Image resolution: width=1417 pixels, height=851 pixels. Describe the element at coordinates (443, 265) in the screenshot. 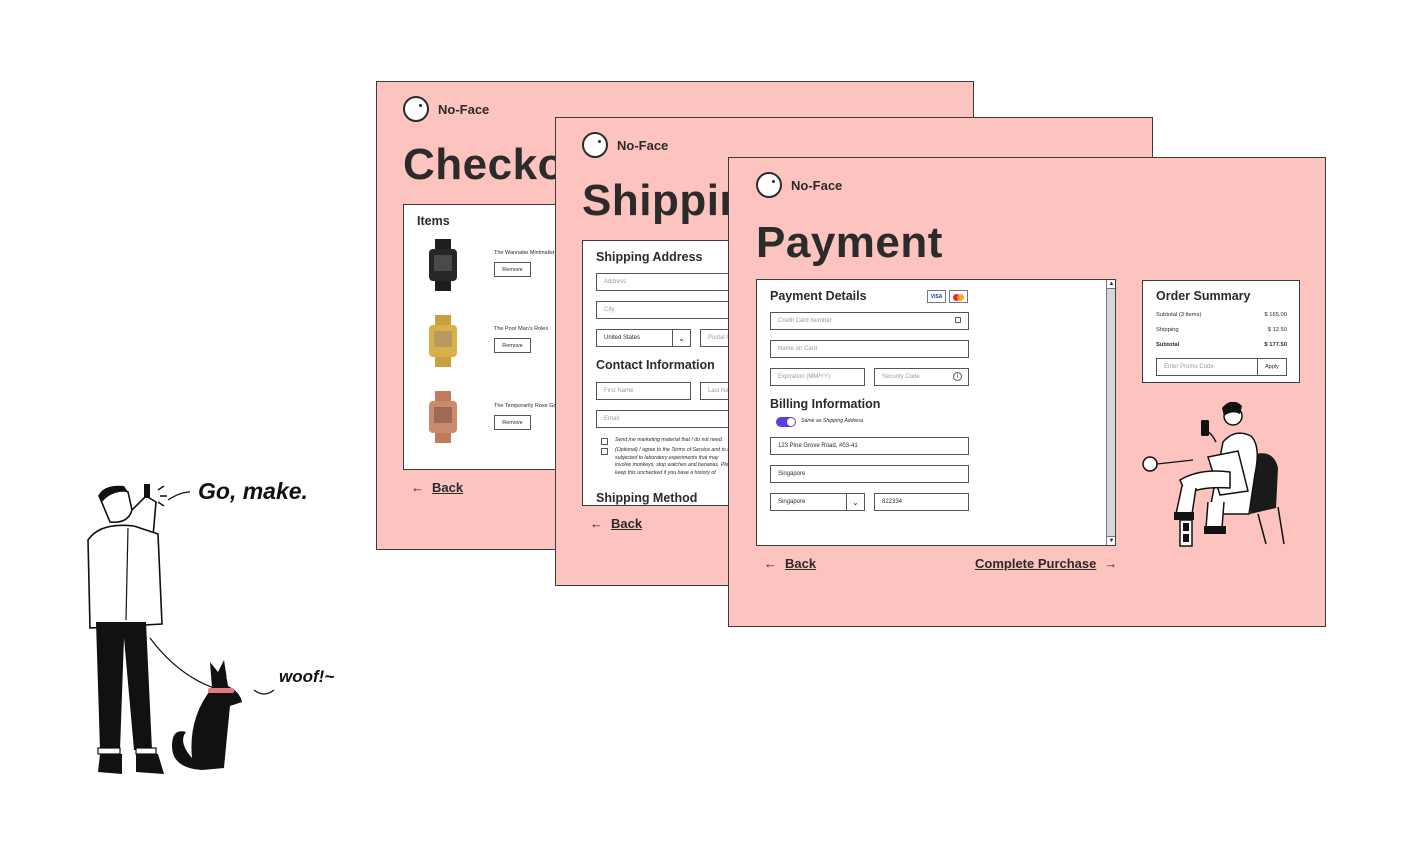

I see `watch-black-image` at that location.